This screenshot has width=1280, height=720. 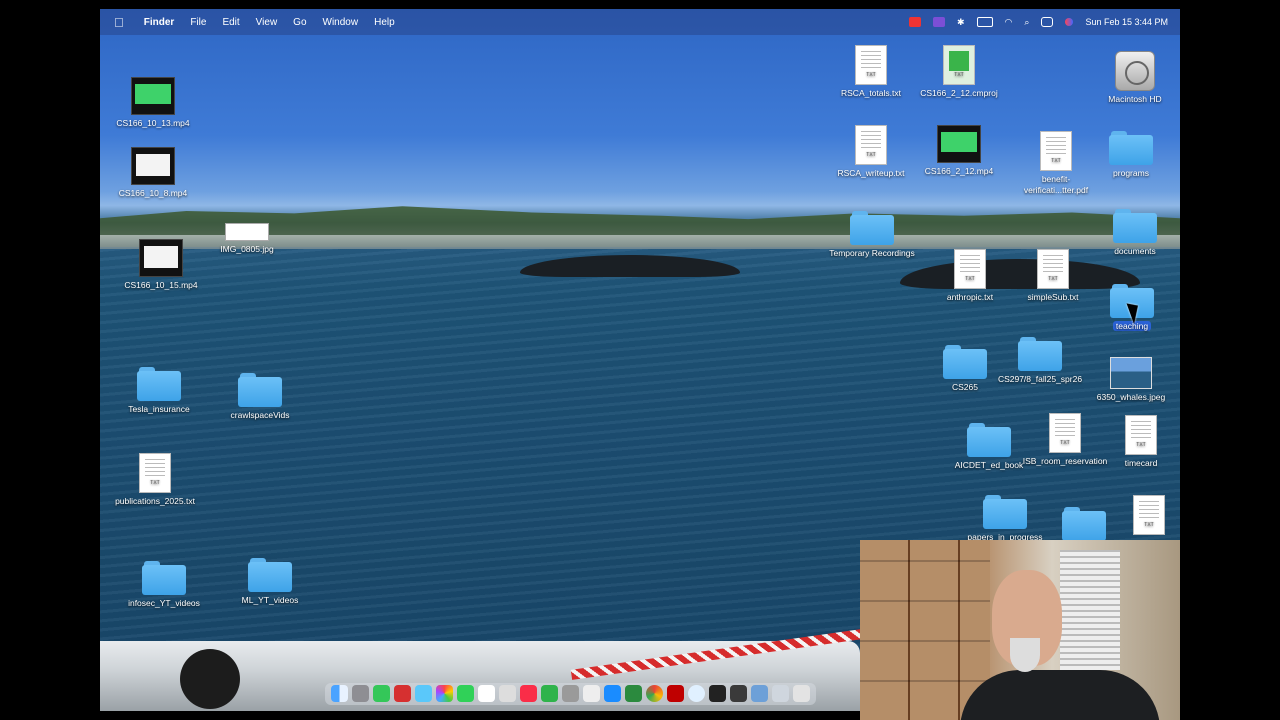 What do you see at coordinates (267, 22) in the screenshot?
I see `menu-view: View` at bounding box center [267, 22].